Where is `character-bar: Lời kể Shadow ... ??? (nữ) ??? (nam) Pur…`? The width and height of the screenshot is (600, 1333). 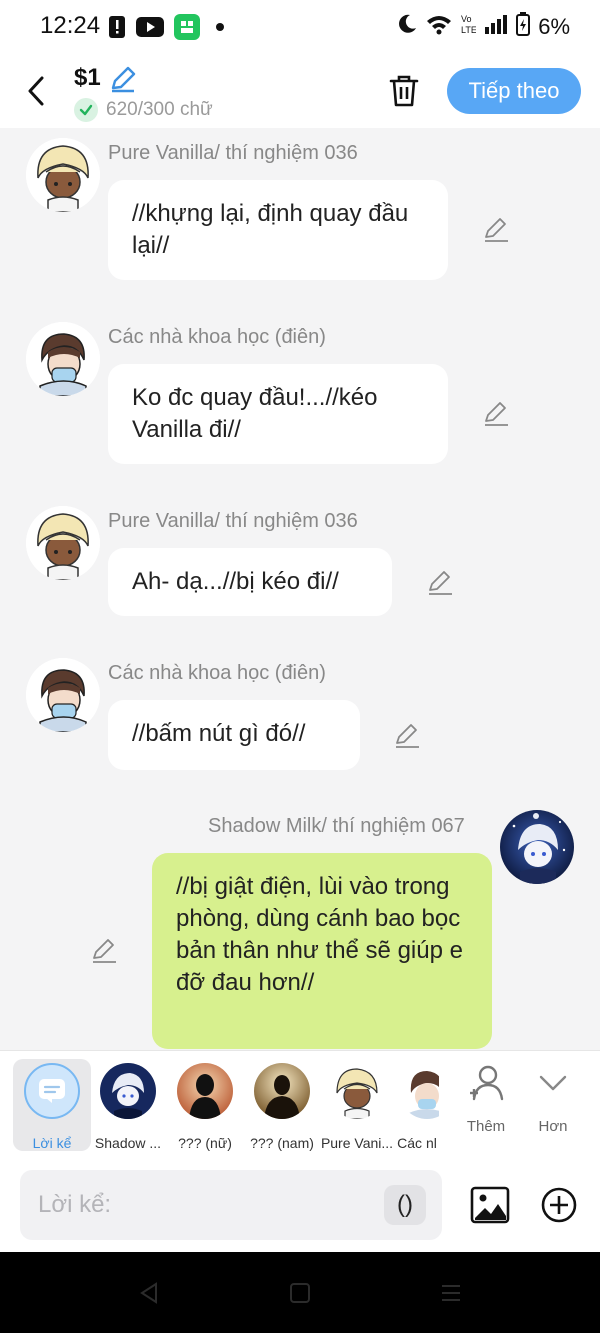
character-bar: Lời kể Shadow ... ??? (nữ) ??? (nam) Pur… is located at coordinates (300, 1104).